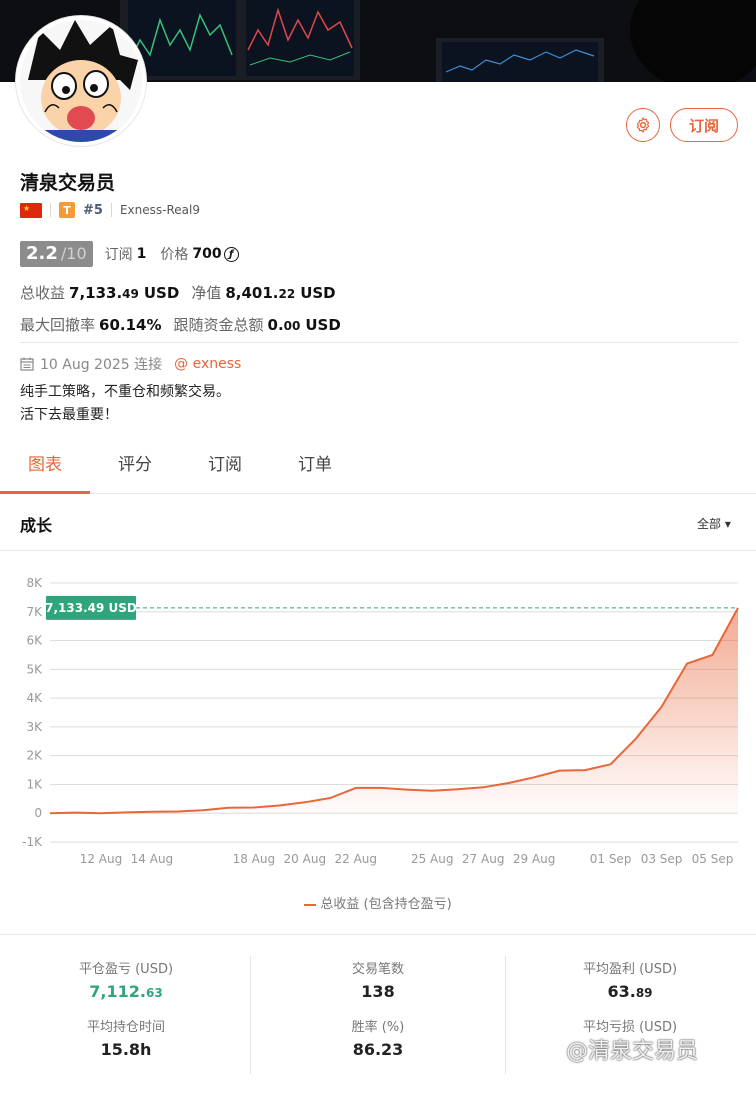 The height and width of the screenshot is (1095, 756). Describe the element at coordinates (34, 669) in the screenshot. I see `y-tick-label: 5K` at that location.